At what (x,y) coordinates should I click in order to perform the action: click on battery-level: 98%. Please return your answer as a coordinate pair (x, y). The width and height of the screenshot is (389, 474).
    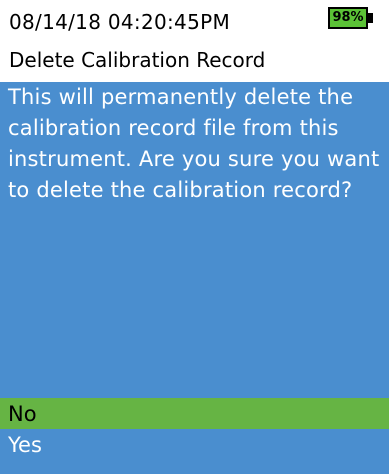
    Looking at the image, I should click on (348, 17).